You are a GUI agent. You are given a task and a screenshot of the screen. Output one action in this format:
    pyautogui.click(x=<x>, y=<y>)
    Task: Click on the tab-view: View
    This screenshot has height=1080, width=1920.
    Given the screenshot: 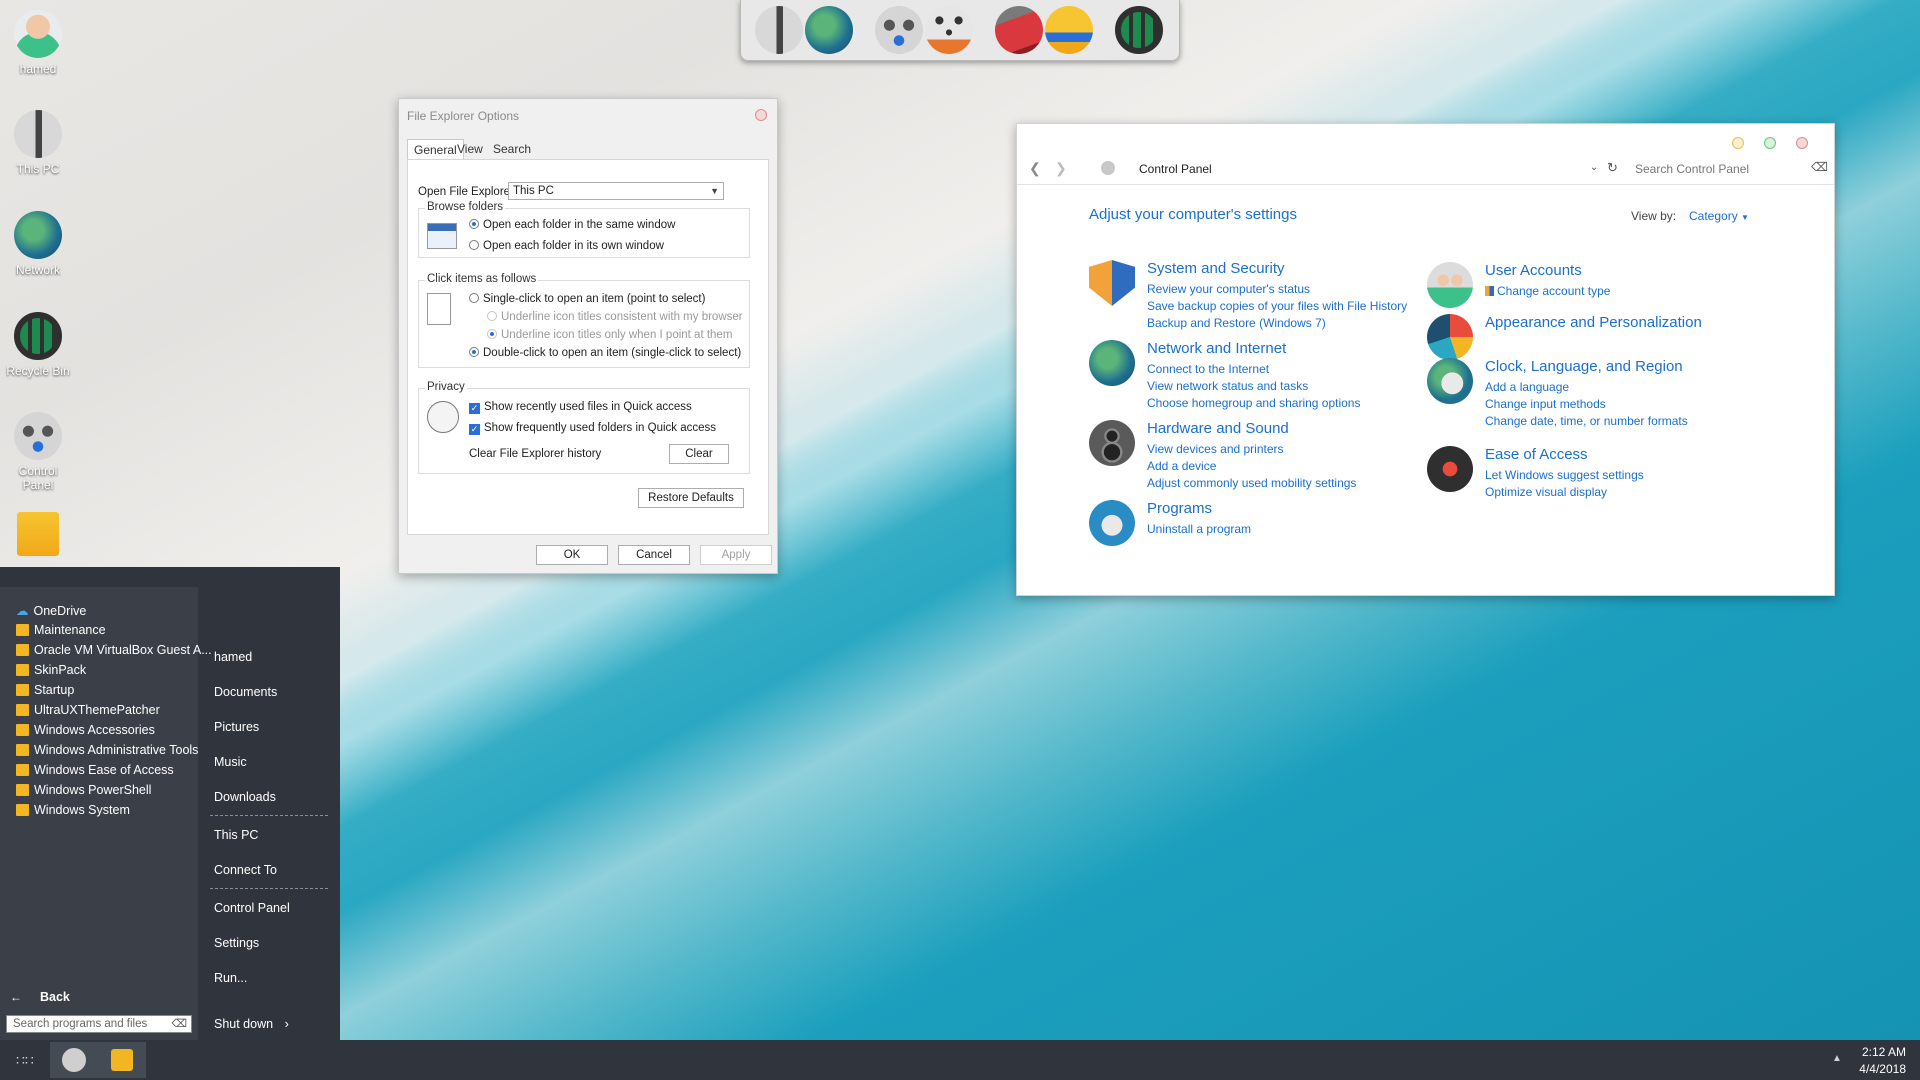 What is the action you would take?
    pyautogui.click(x=470, y=149)
    